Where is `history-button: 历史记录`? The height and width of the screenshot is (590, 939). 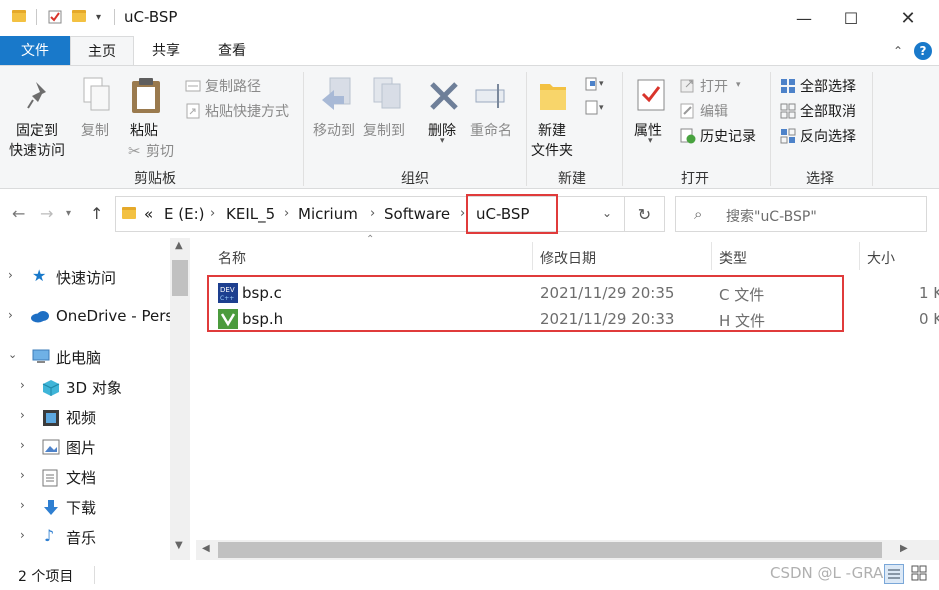
history-button: 历史记录 is located at coordinates (728, 136).